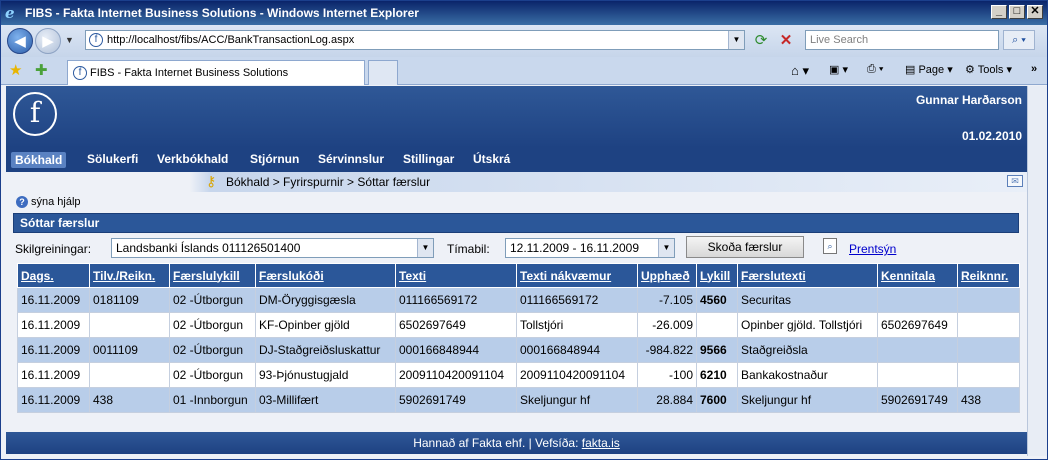 This screenshot has width=1048, height=460. Describe the element at coordinates (129, 275) in the screenshot. I see `column-header-reference: Tilv./Reikn.` at that location.